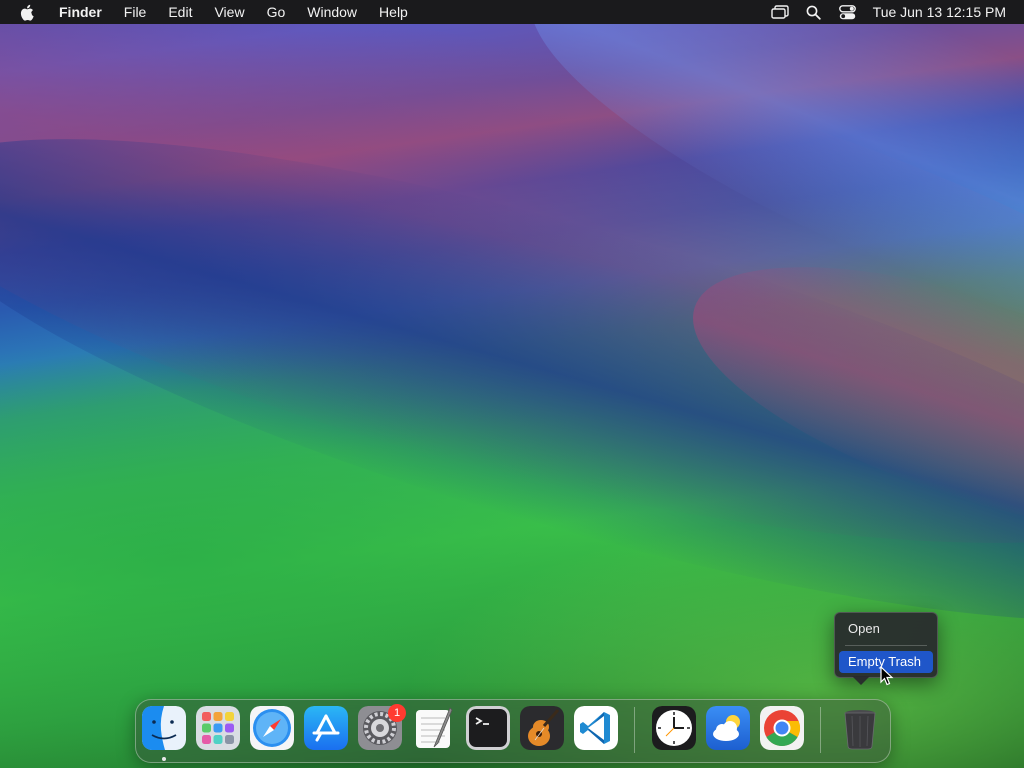  Describe the element at coordinates (272, 728) in the screenshot. I see `safari-icon` at that location.